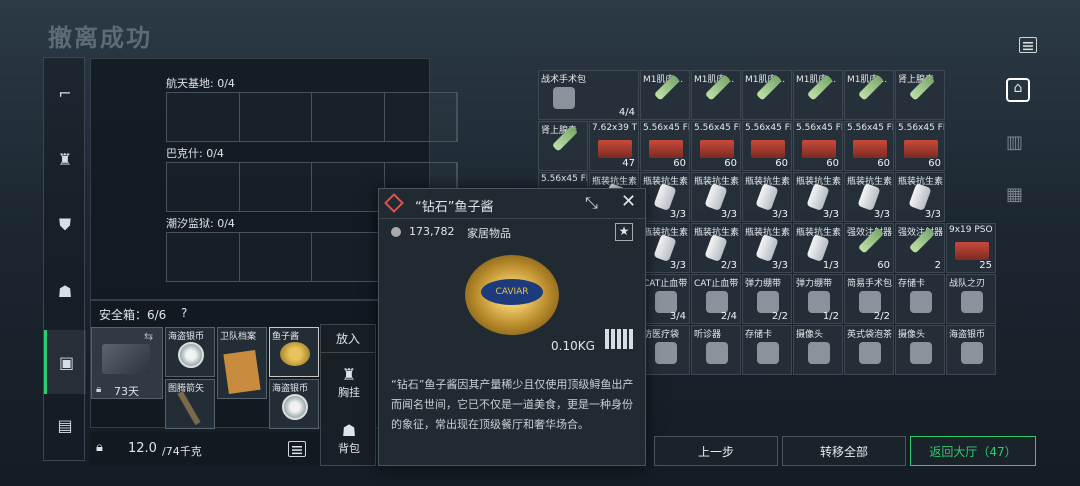 The width and height of the screenshot is (1080, 486). I want to click on safebox-nav-icon: ▣, so click(65, 362).